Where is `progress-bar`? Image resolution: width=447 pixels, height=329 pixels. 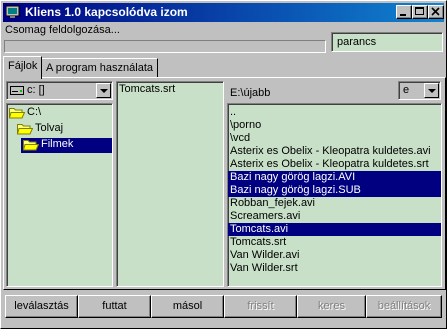
progress-bar is located at coordinates (165, 46).